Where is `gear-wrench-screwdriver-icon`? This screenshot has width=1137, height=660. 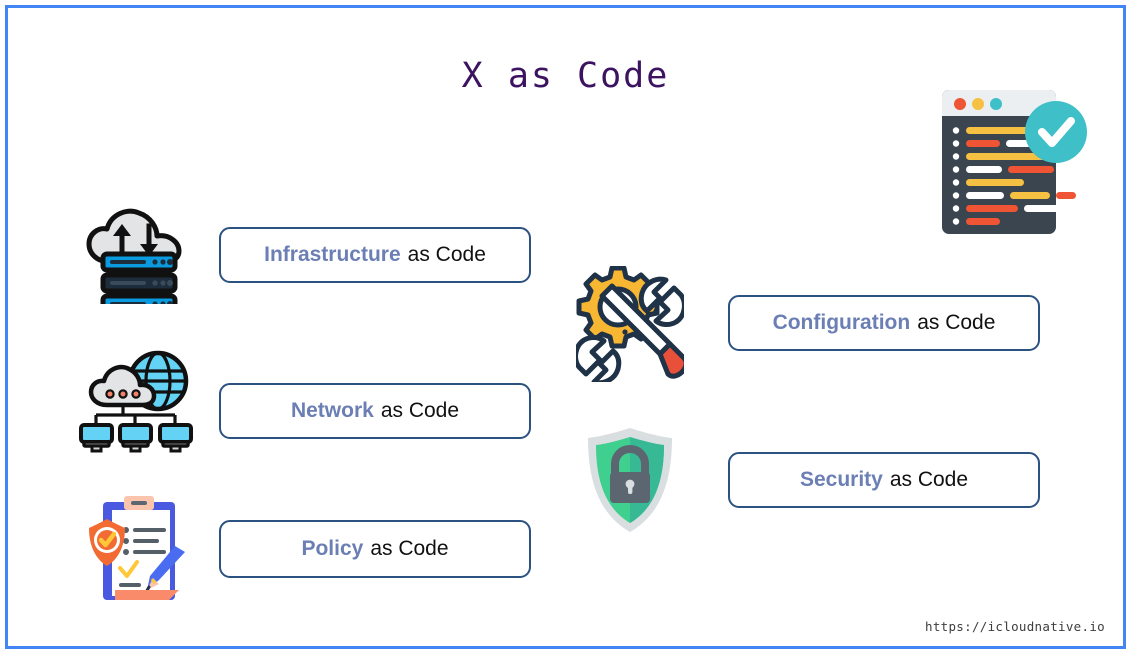
gear-wrench-screwdriver-icon is located at coordinates (631, 325).